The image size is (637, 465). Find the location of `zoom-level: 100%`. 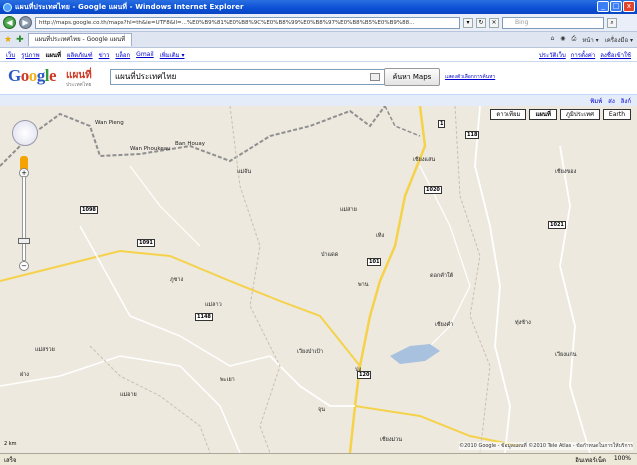

zoom-level: 100% is located at coordinates (622, 460).